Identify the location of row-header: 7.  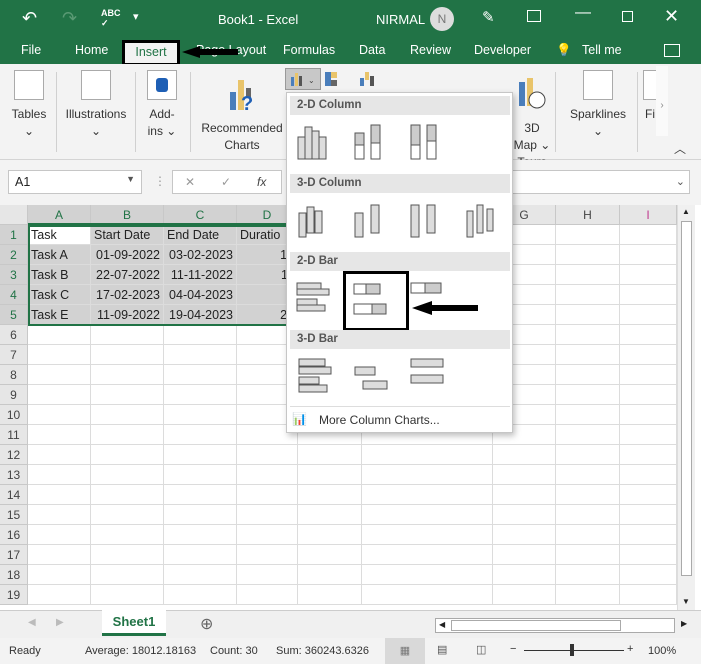
(14, 355).